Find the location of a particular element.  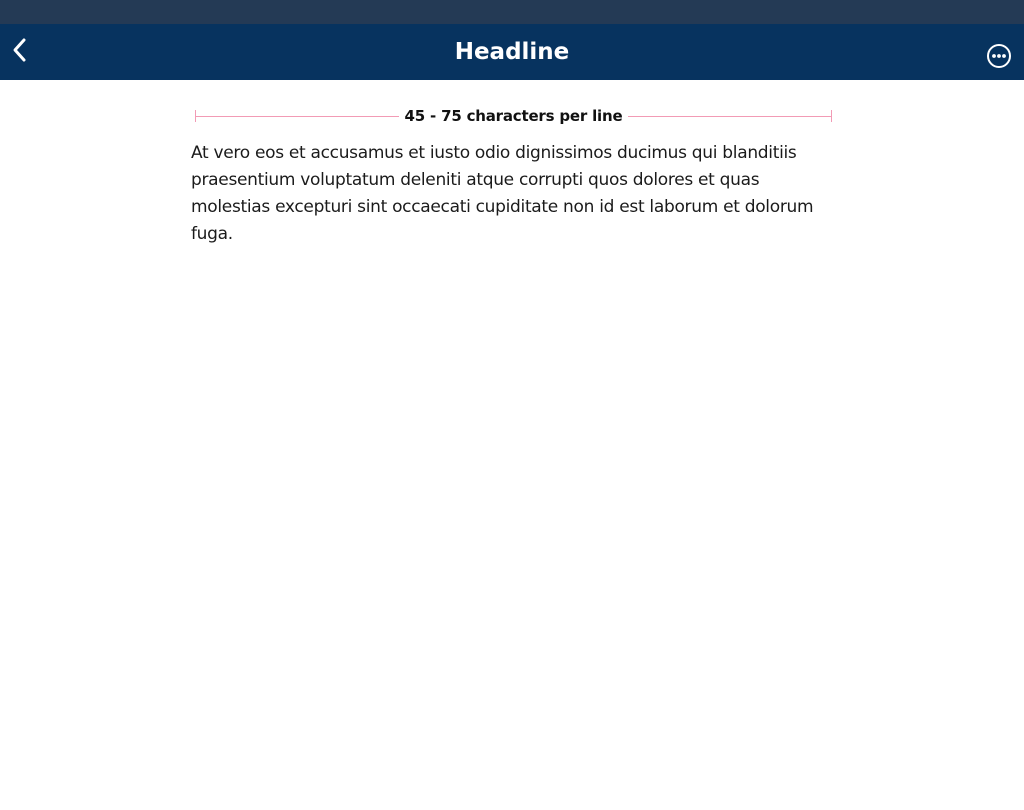

back-button is located at coordinates (20, 52).